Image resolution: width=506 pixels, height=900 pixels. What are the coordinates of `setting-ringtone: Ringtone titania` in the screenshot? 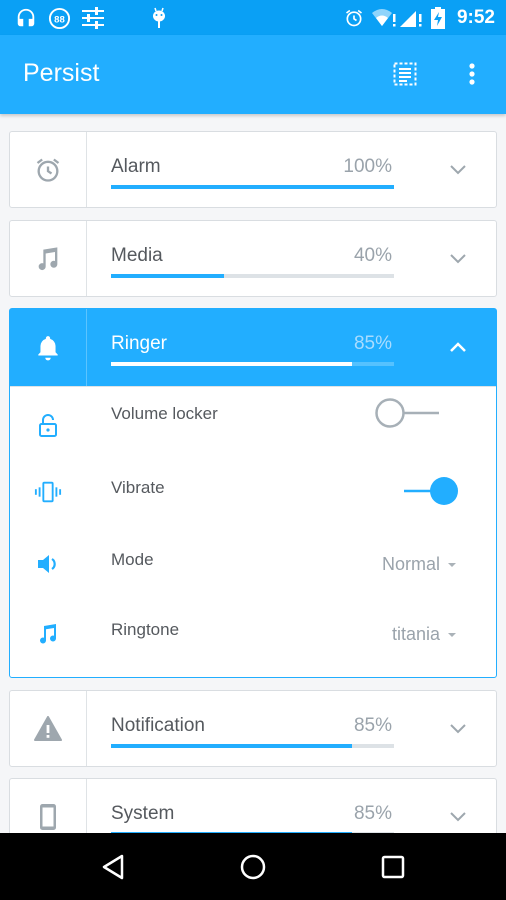 It's located at (253, 642).